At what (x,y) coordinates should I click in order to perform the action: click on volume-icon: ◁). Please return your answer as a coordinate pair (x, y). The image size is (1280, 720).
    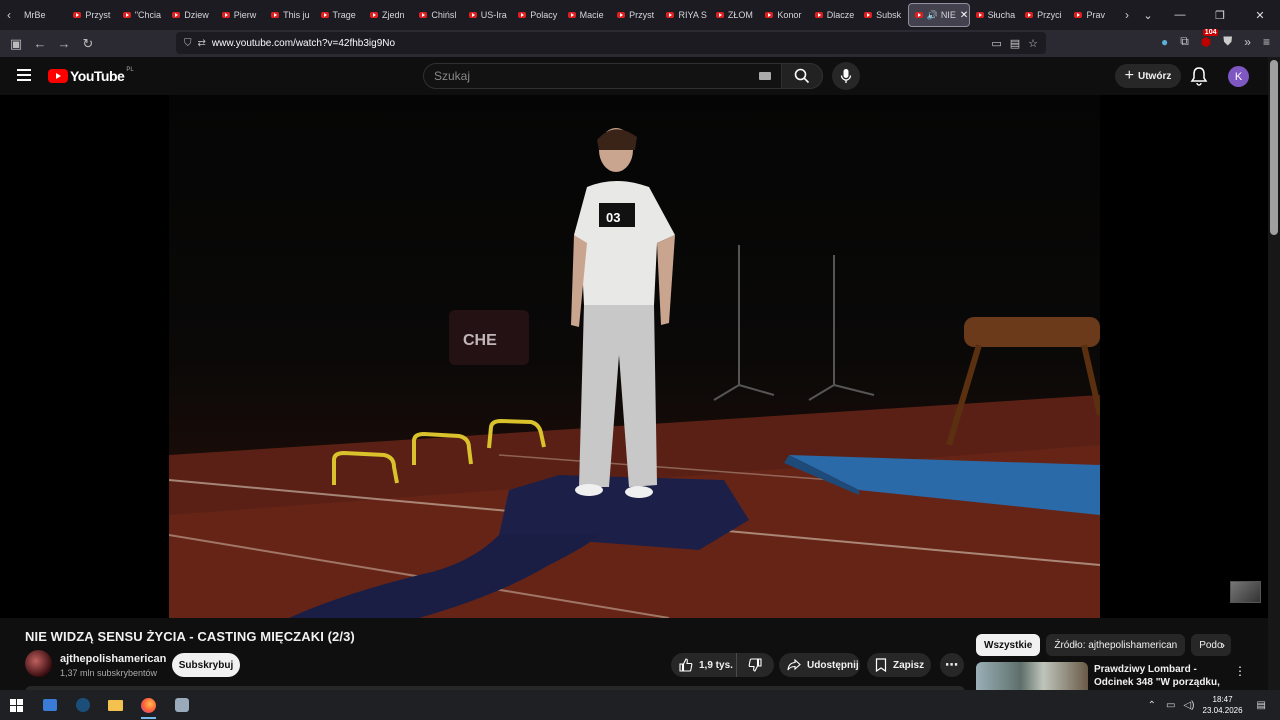
    Looking at the image, I should click on (1188, 705).